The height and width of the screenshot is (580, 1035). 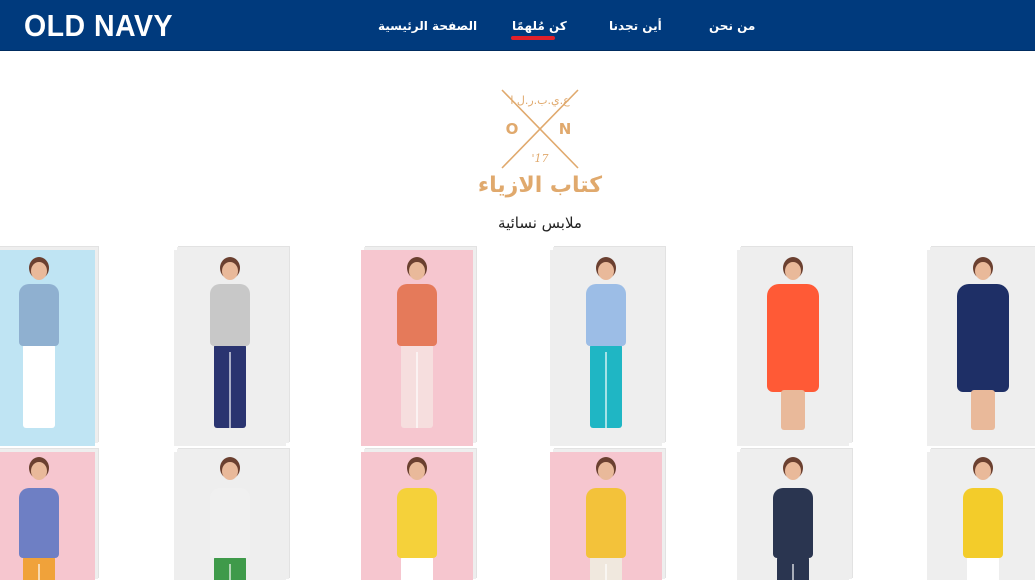 I want to click on lookbook-title: كتاب الازياء, so click(x=540, y=185).